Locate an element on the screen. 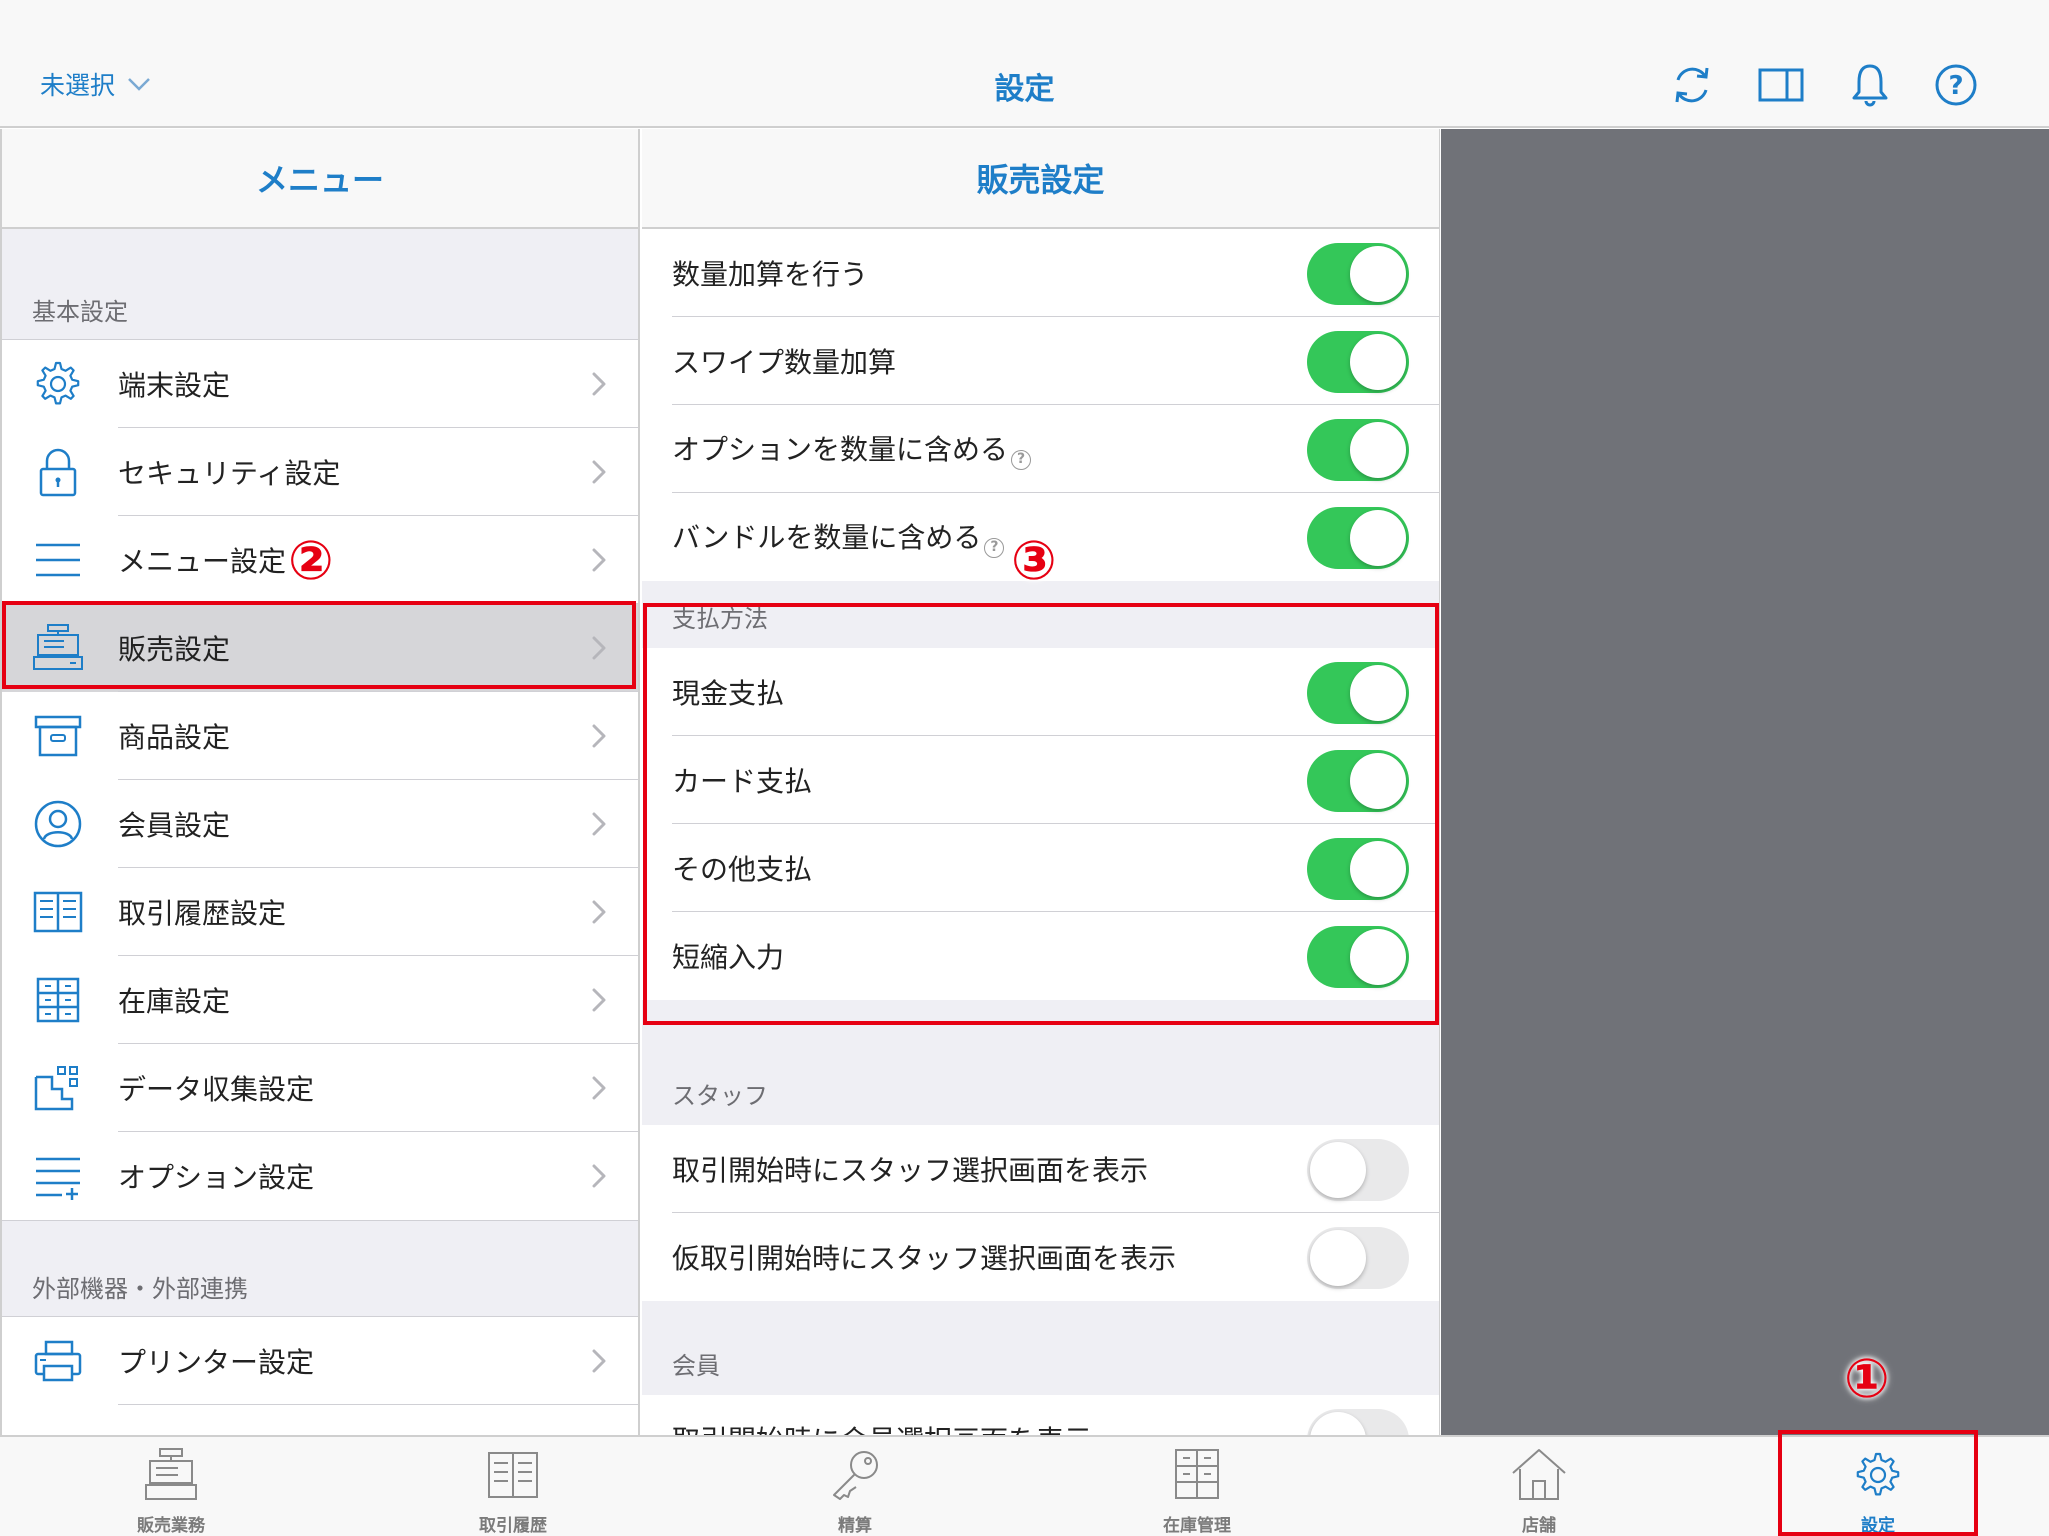 The width and height of the screenshot is (2049, 1536). menu-item-security: セキュリティ設定 is located at coordinates (320, 472).